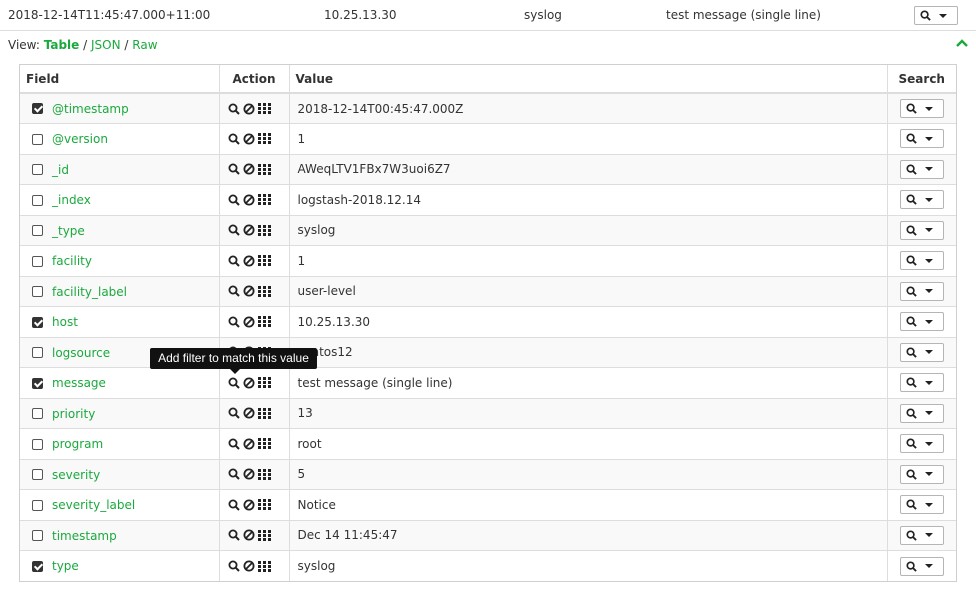 This screenshot has width=976, height=597. I want to click on chevron-up-icon, so click(962, 43).